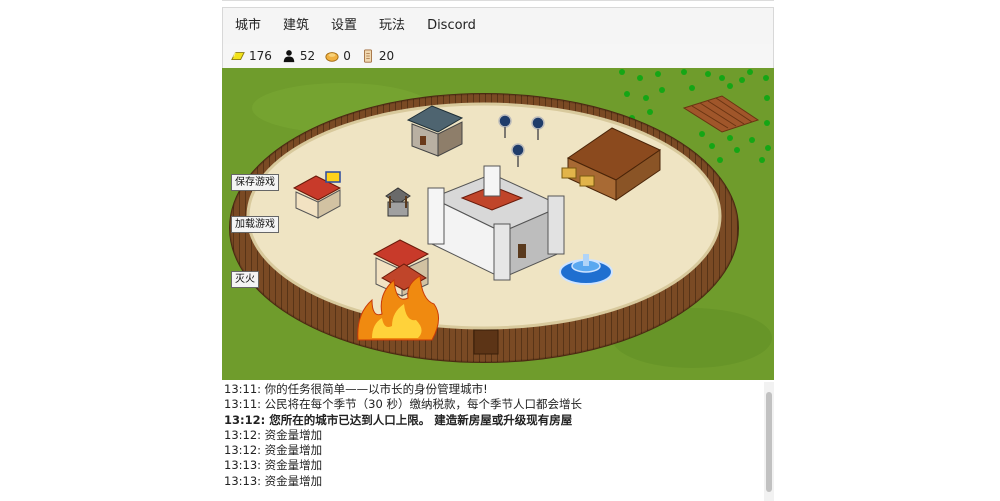 The height and width of the screenshot is (501, 1000). I want to click on resource-scroll: 20, so click(378, 56).